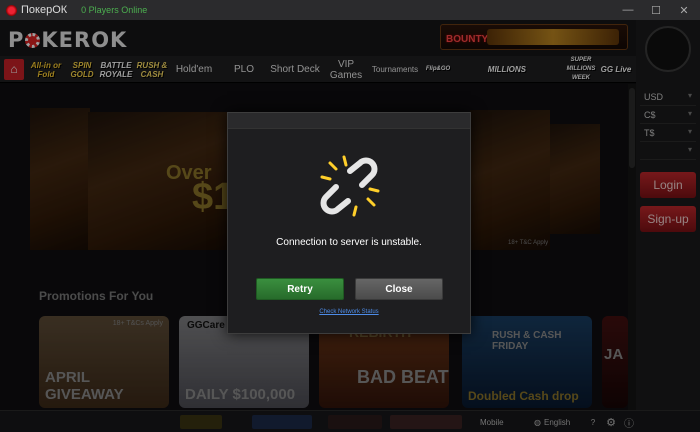  Describe the element at coordinates (684, 10) in the screenshot. I see `close-window-button: ✕` at that location.